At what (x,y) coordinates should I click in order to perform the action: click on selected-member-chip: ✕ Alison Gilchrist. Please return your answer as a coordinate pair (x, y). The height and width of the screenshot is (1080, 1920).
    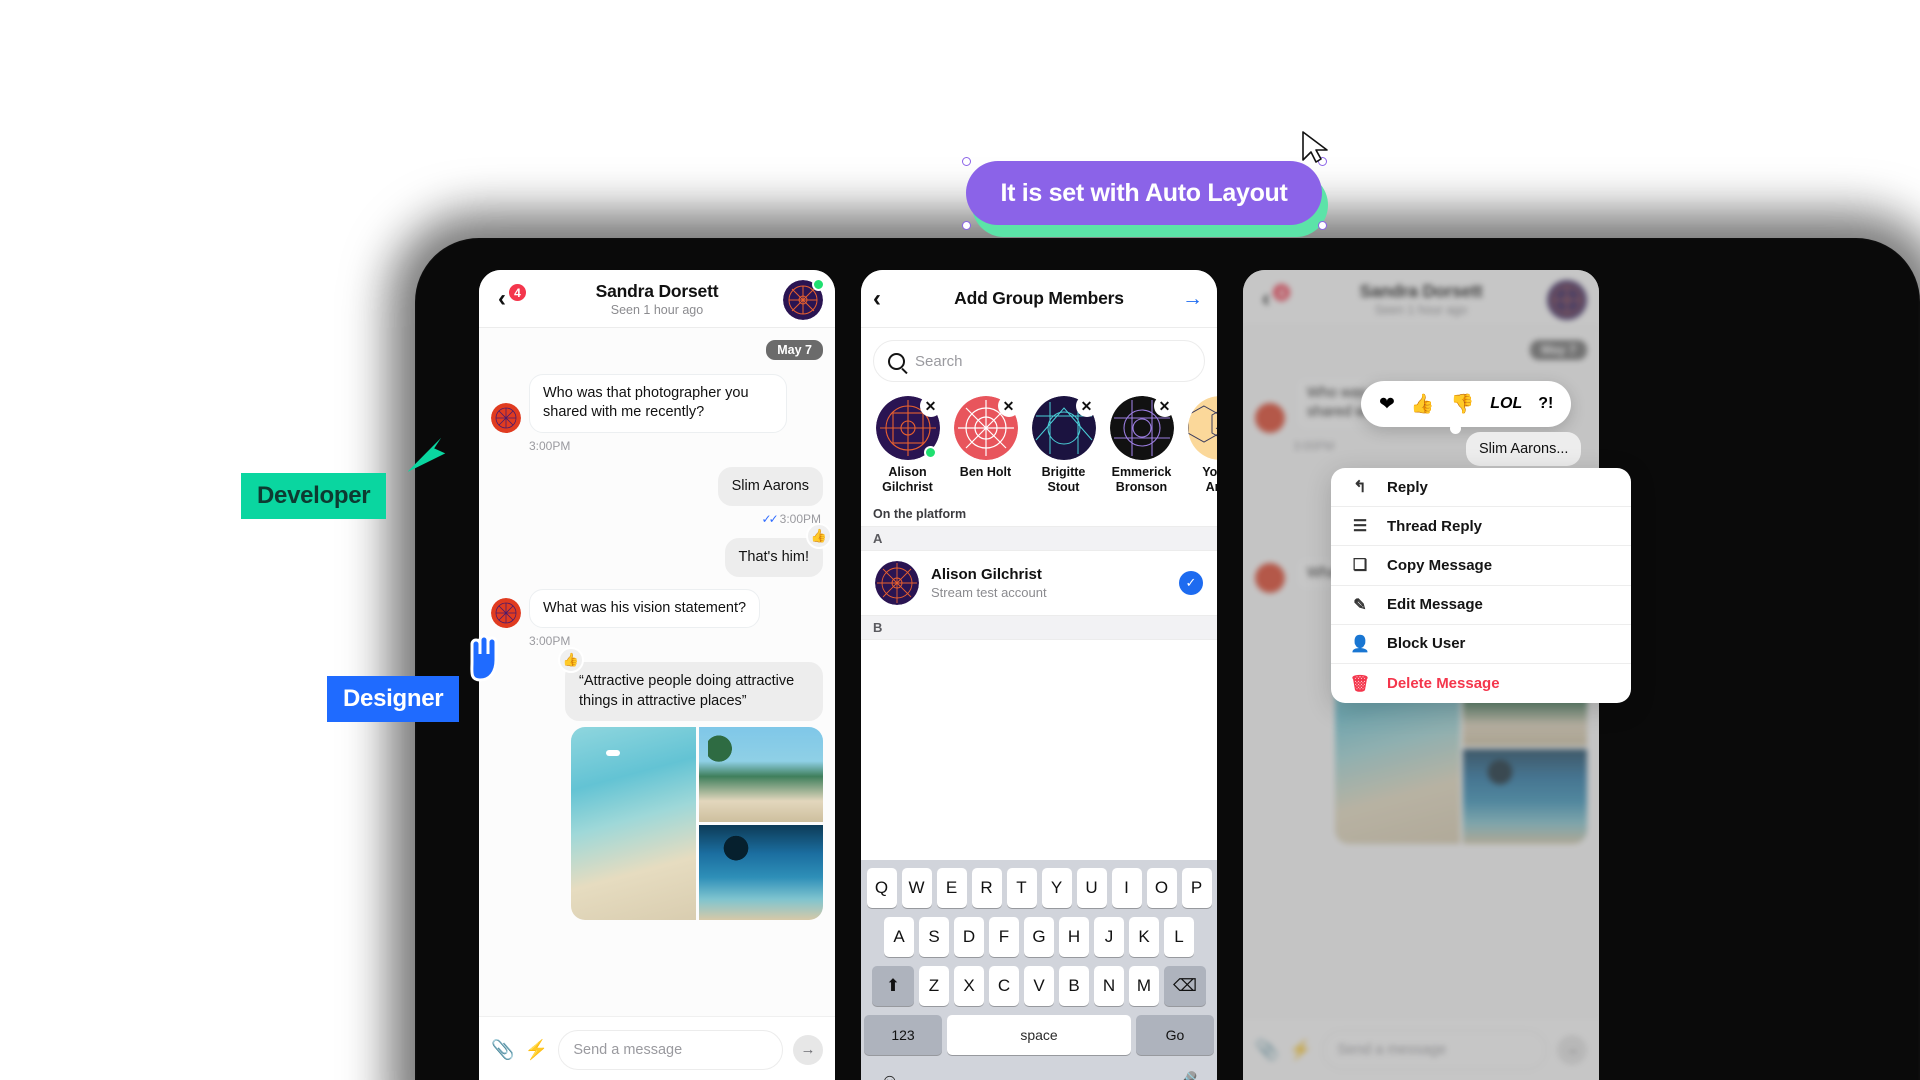
    Looking at the image, I should click on (907, 445).